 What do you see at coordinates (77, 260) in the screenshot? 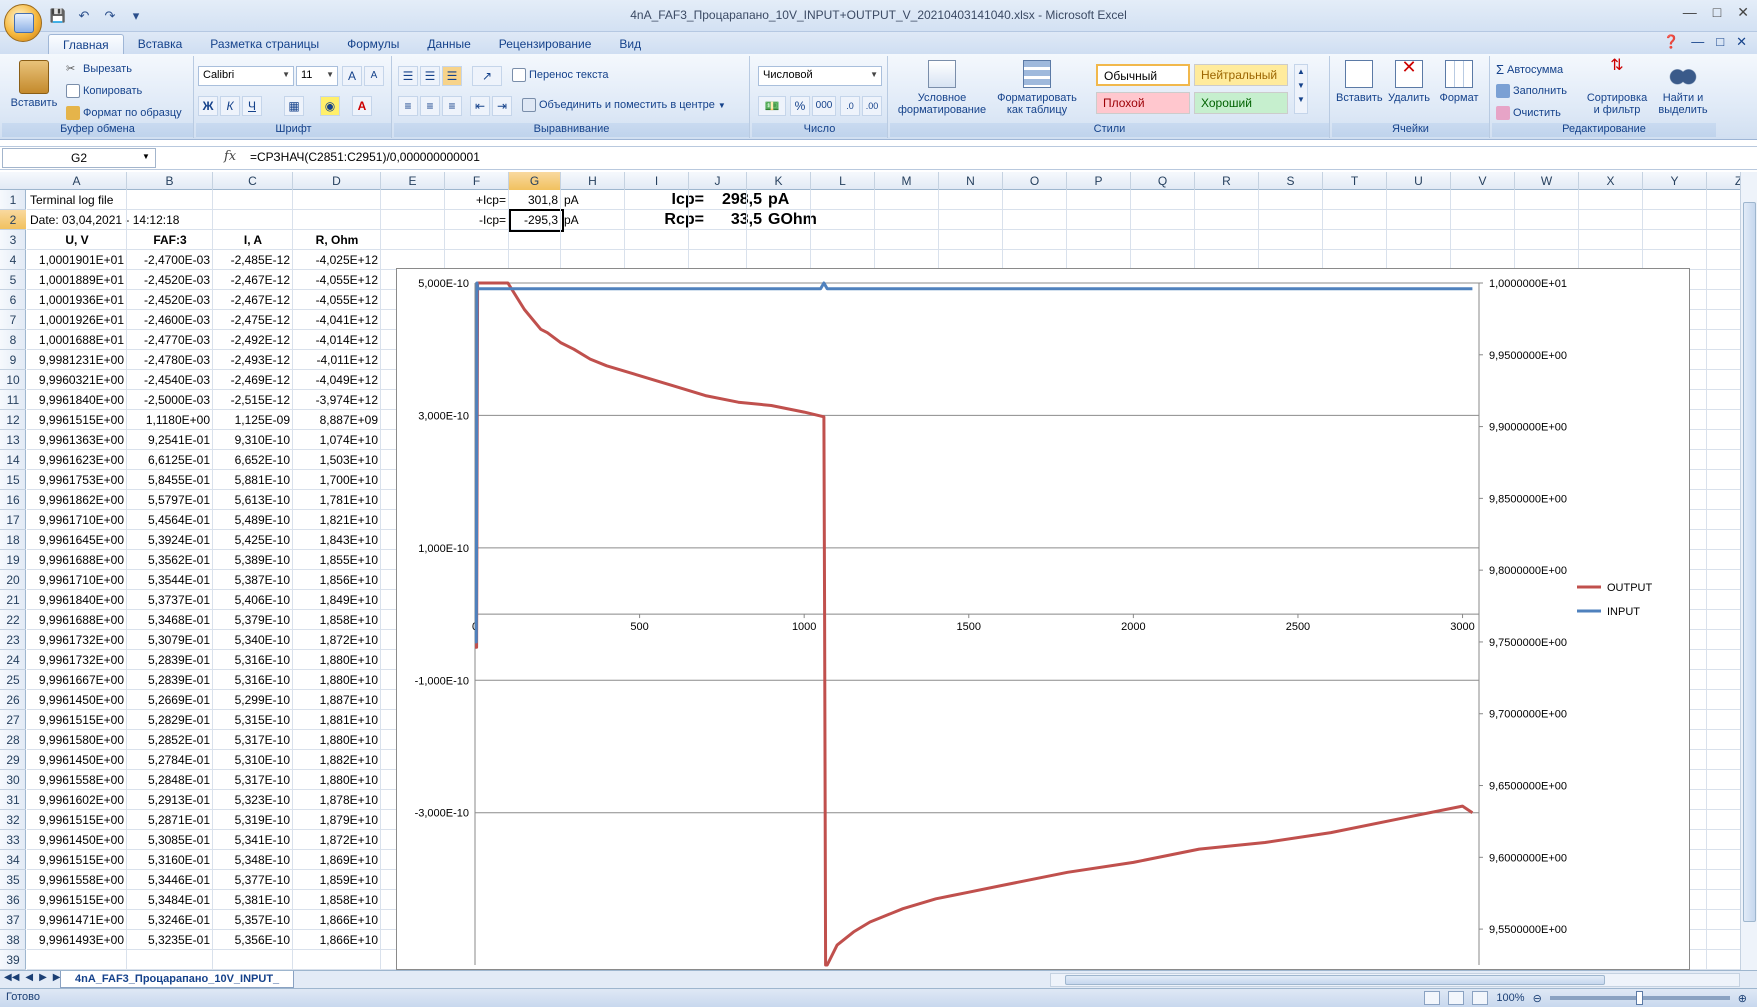
I see `data-cell: 1,0001901E+01` at bounding box center [77, 260].